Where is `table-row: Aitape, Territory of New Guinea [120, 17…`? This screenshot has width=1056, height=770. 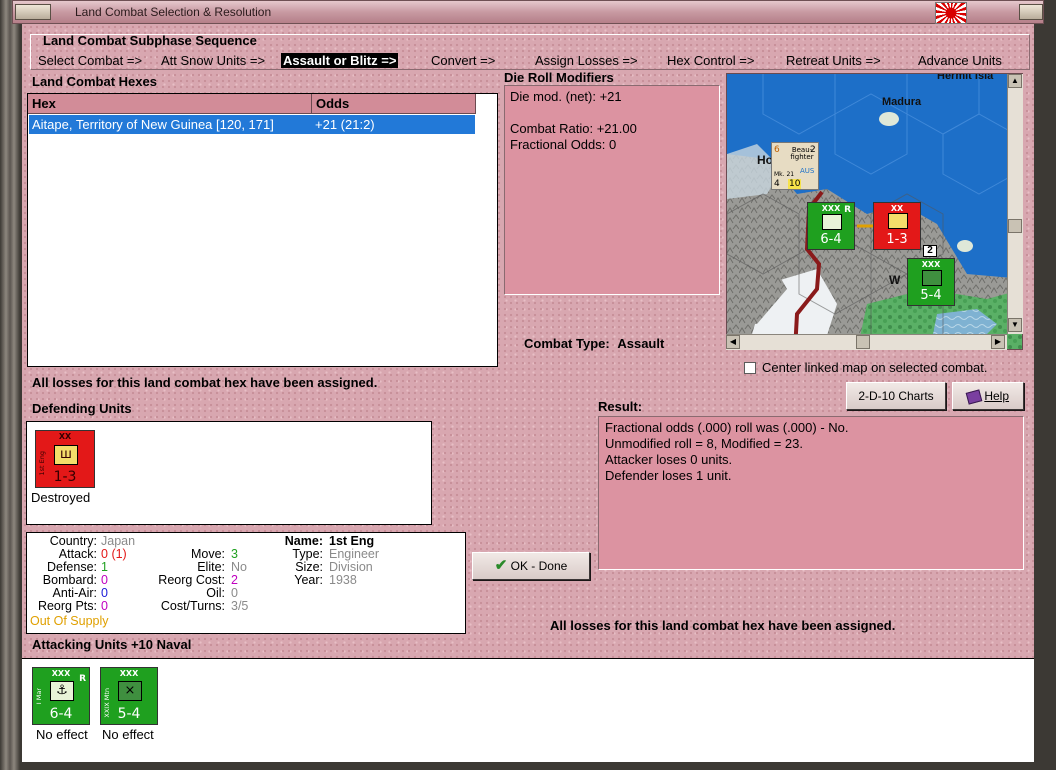
table-row: Aitape, Territory of New Guinea [120, 17… is located at coordinates (252, 124).